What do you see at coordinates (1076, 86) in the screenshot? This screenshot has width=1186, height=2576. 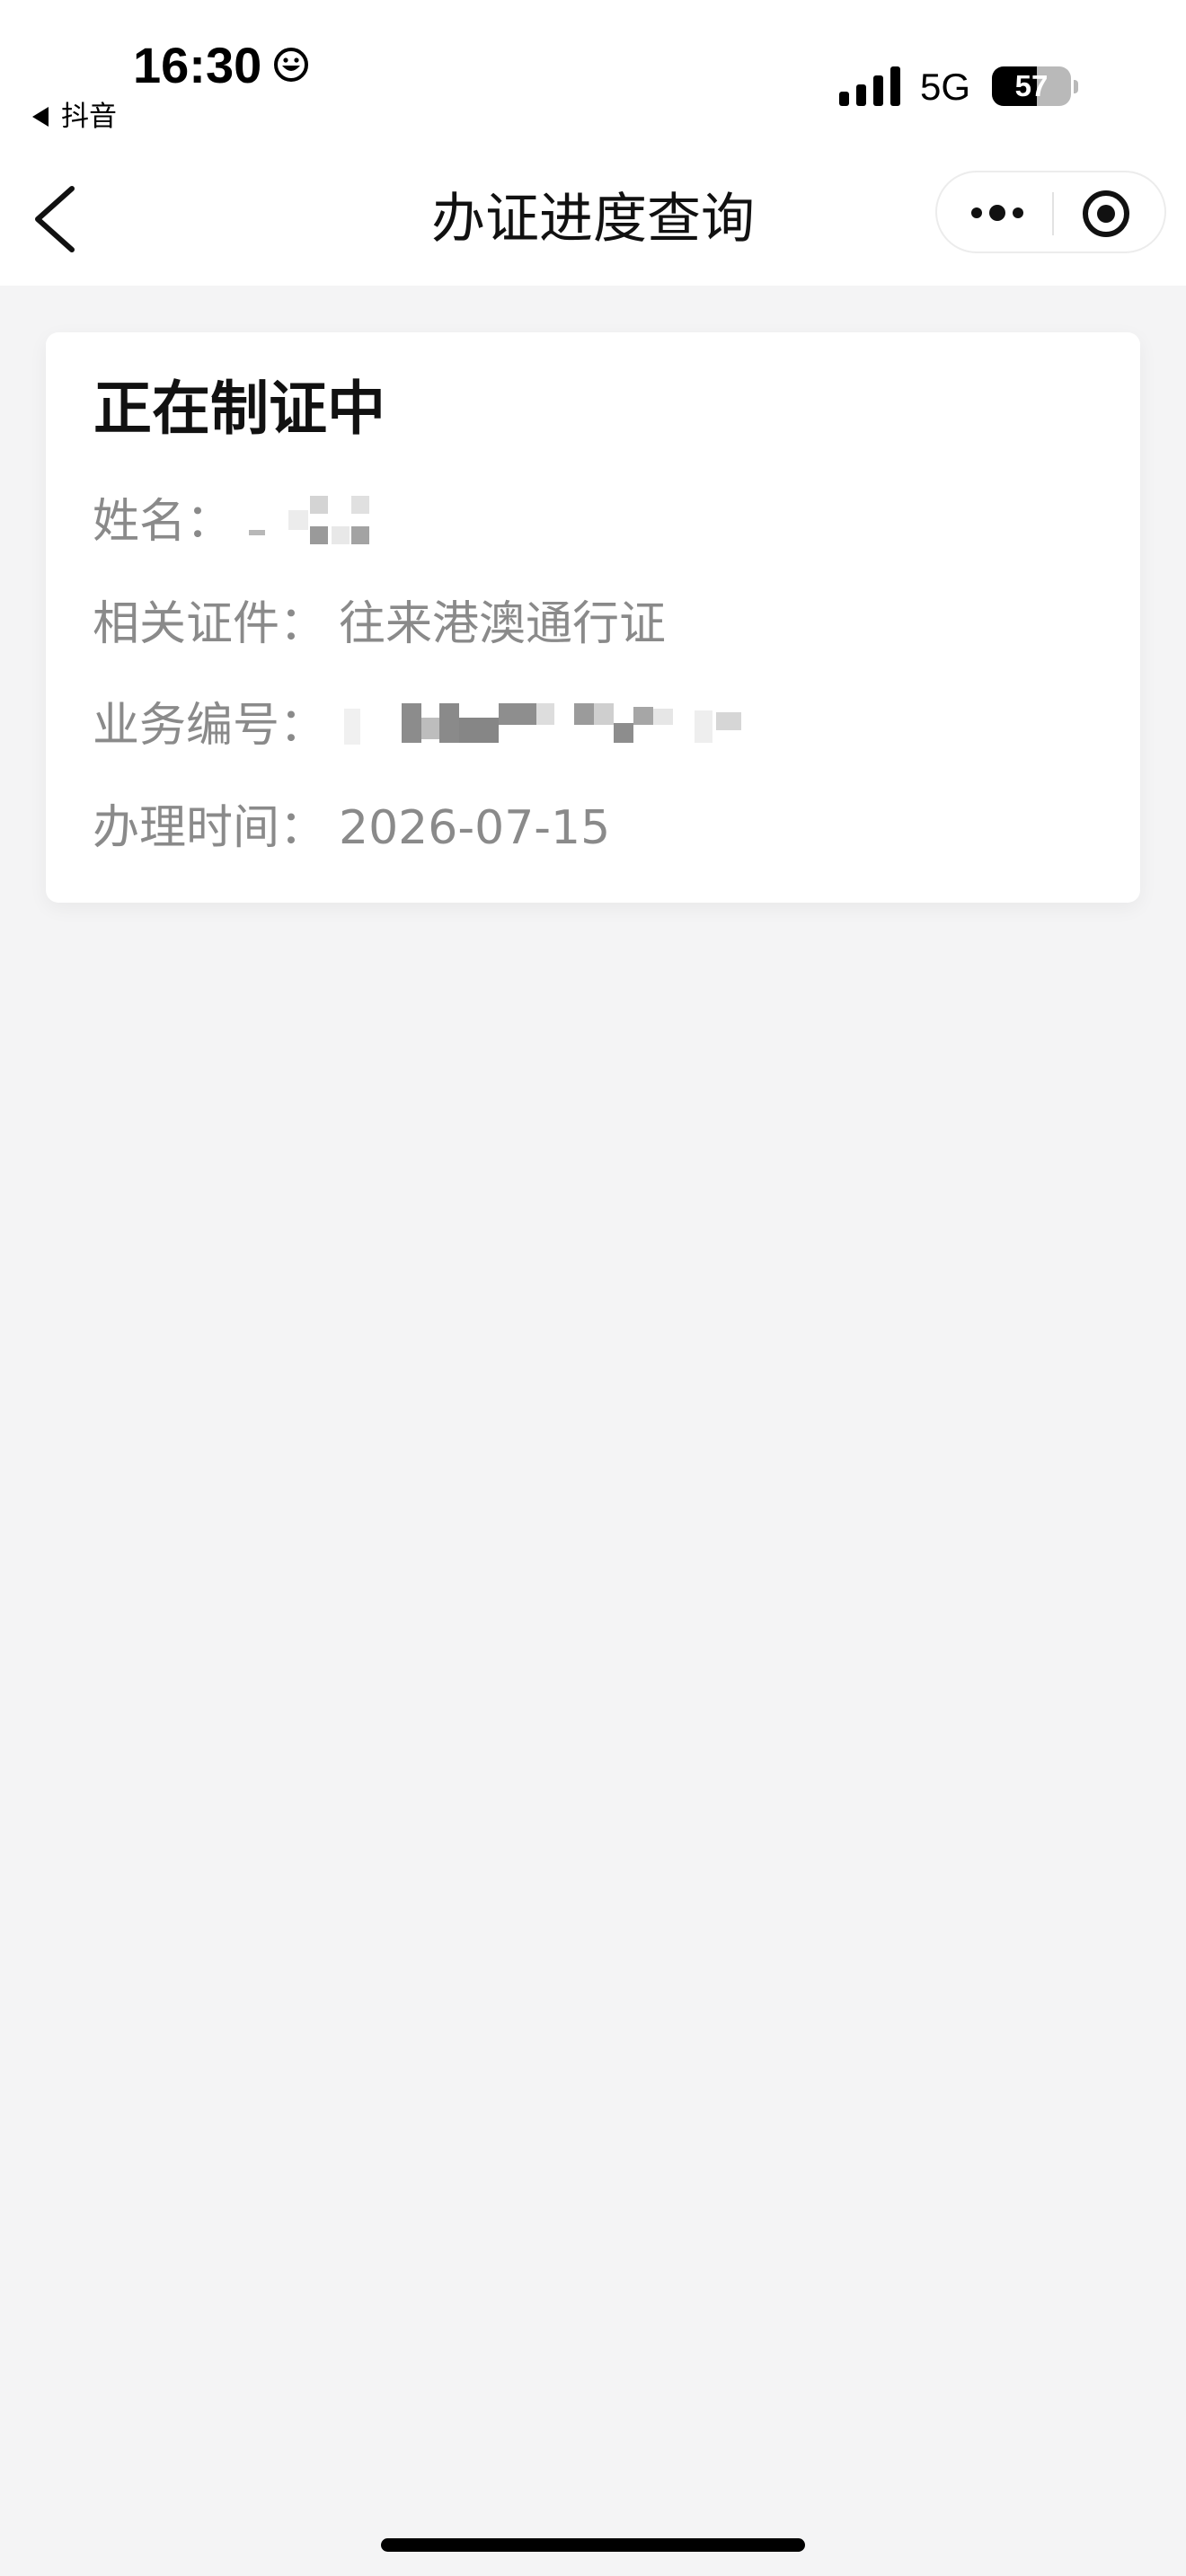 I see `battery-cap` at bounding box center [1076, 86].